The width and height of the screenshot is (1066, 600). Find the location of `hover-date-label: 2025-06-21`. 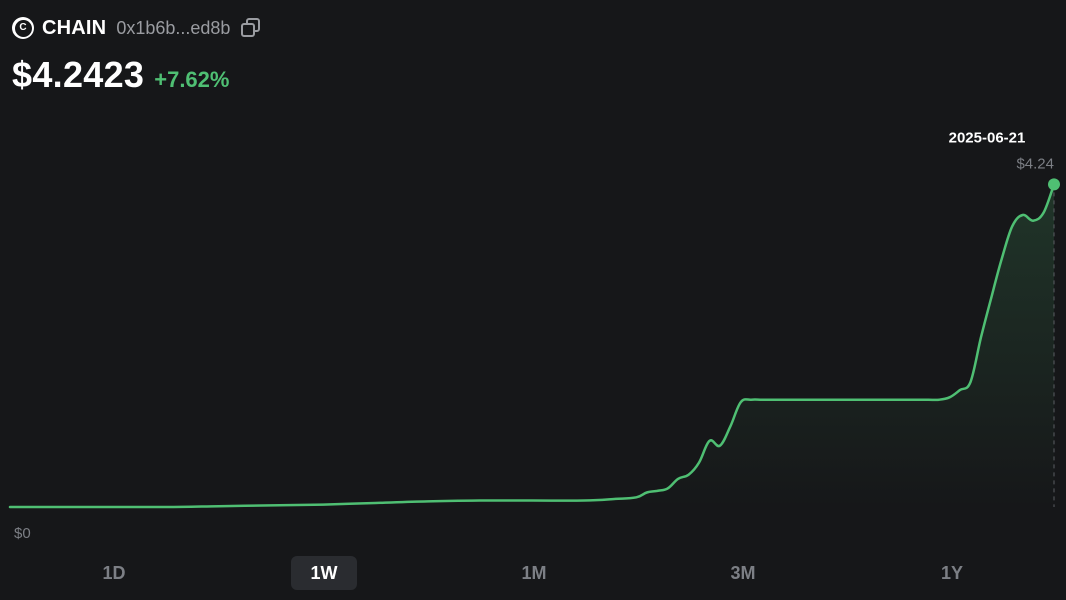

hover-date-label: 2025-06-21 is located at coordinates (987, 137).